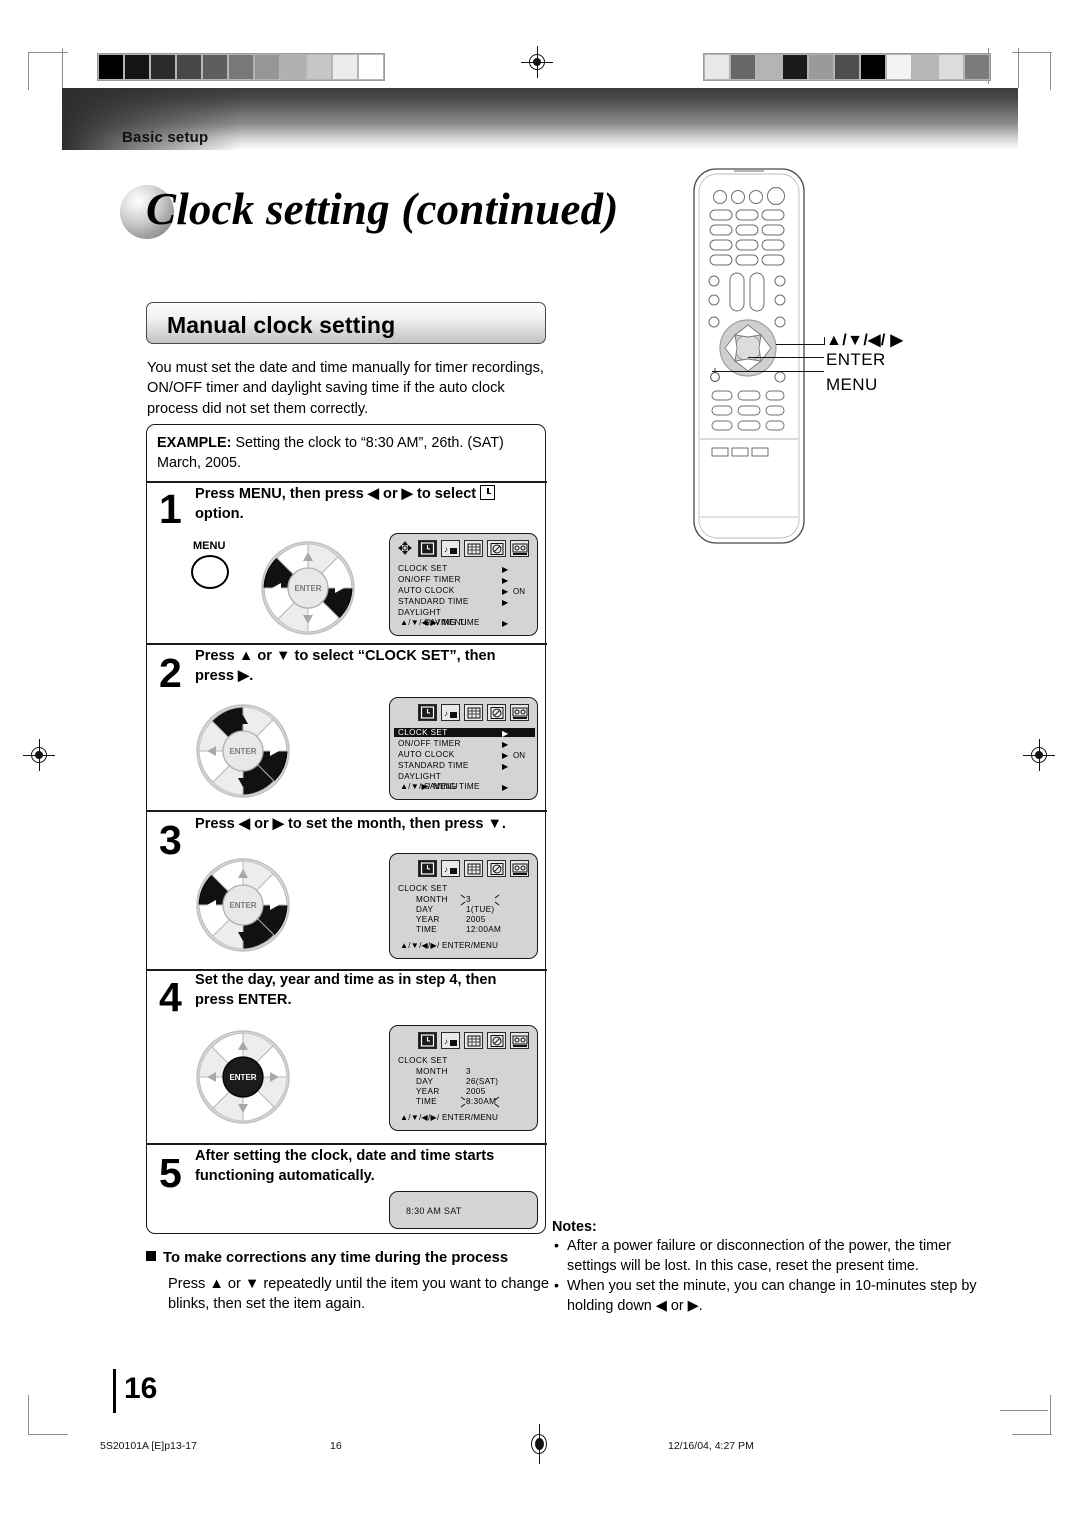  Describe the element at coordinates (1018, 68) in the screenshot. I see `crop-guide-right` at that location.